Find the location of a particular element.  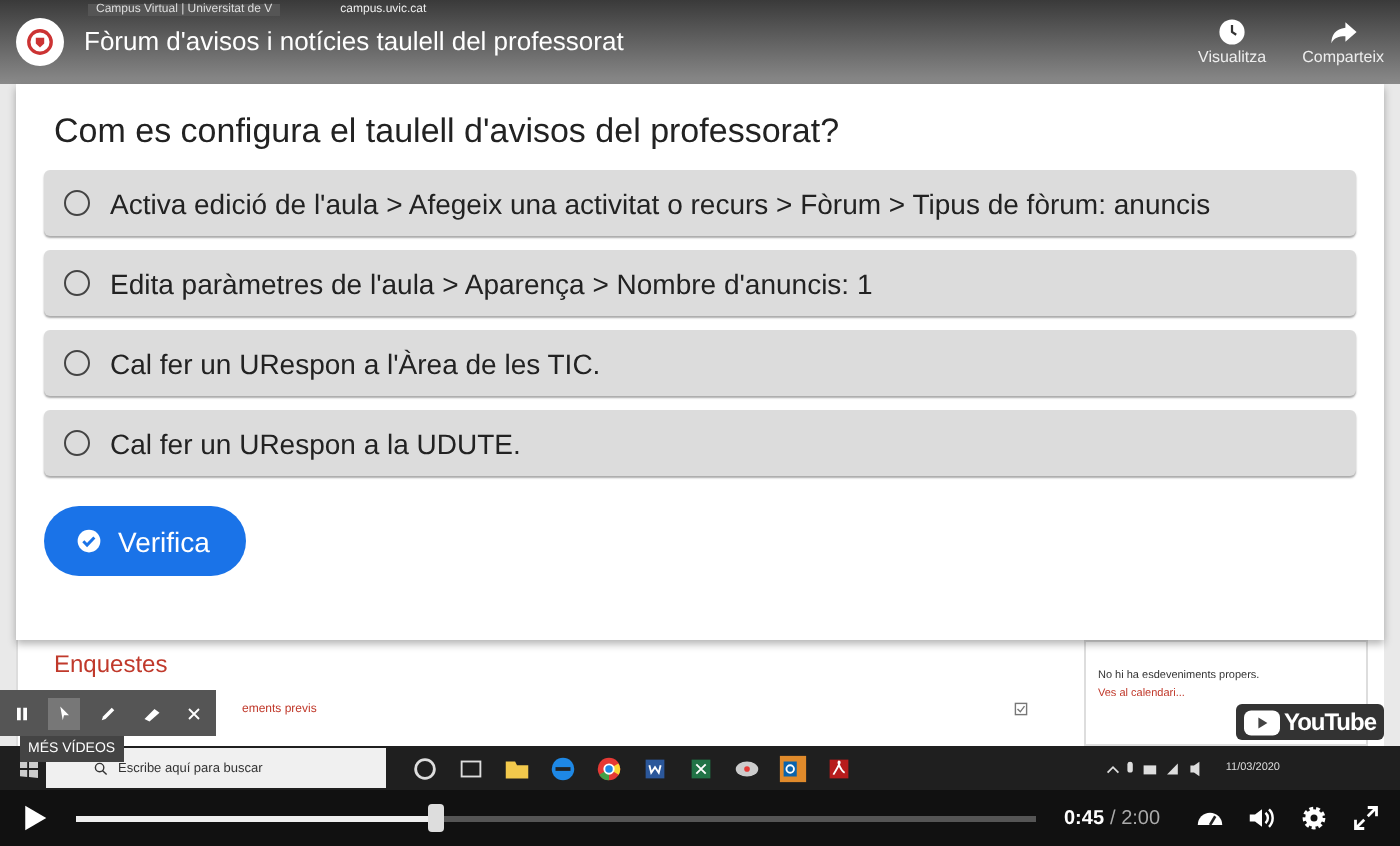

chrome-icon is located at coordinates (609, 768).